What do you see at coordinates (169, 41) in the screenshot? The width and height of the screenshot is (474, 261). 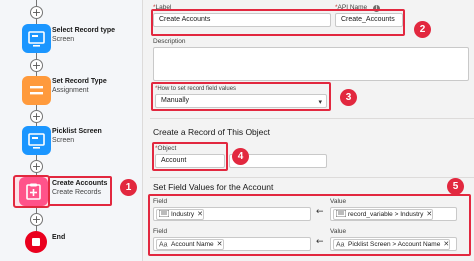 I see `description-label: Description` at bounding box center [169, 41].